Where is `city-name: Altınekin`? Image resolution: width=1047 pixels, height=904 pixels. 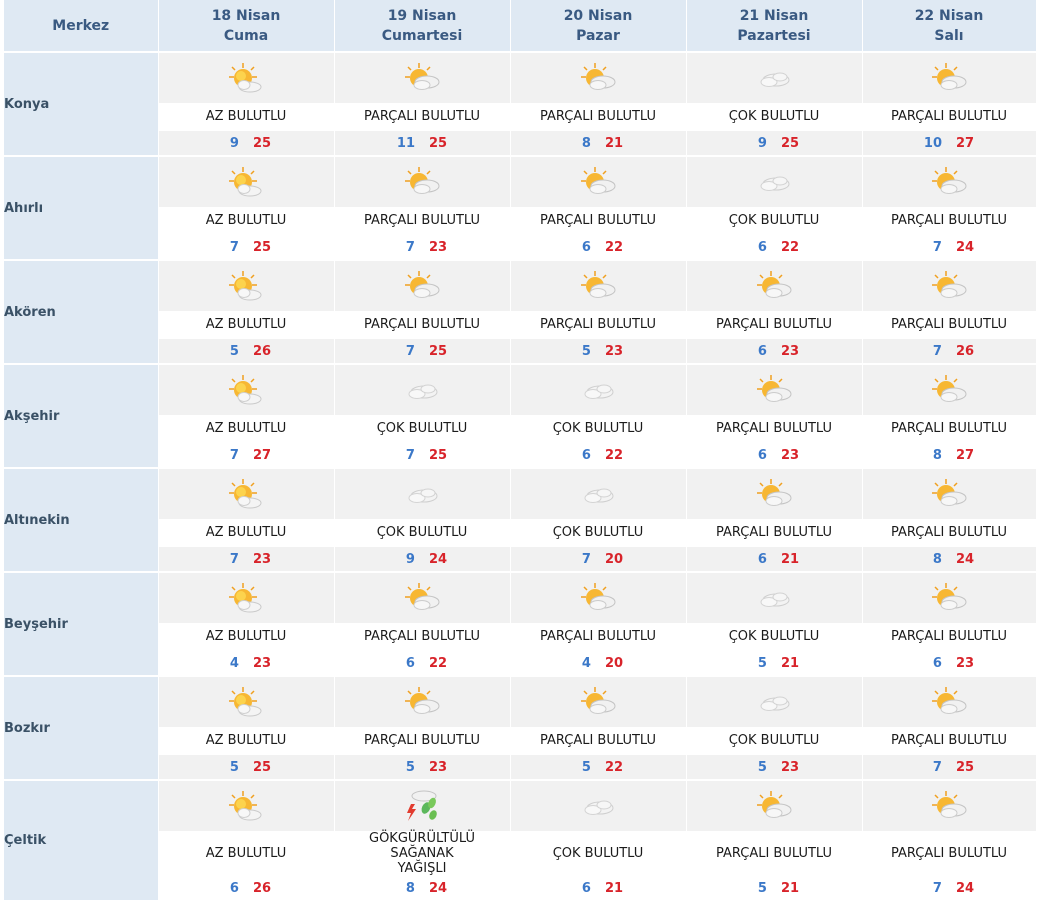 city-name: Altınekin is located at coordinates (81, 520).